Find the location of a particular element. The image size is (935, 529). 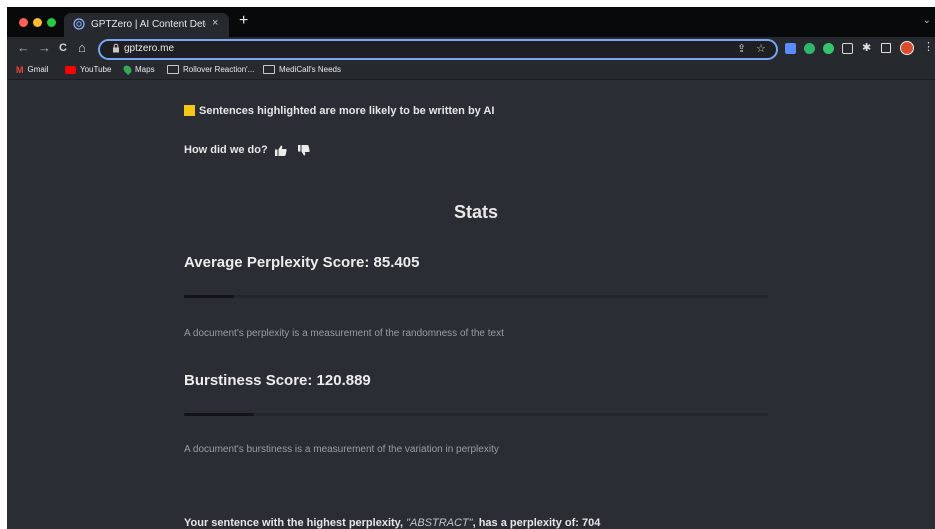

thumbs-down-icon is located at coordinates (303, 150).